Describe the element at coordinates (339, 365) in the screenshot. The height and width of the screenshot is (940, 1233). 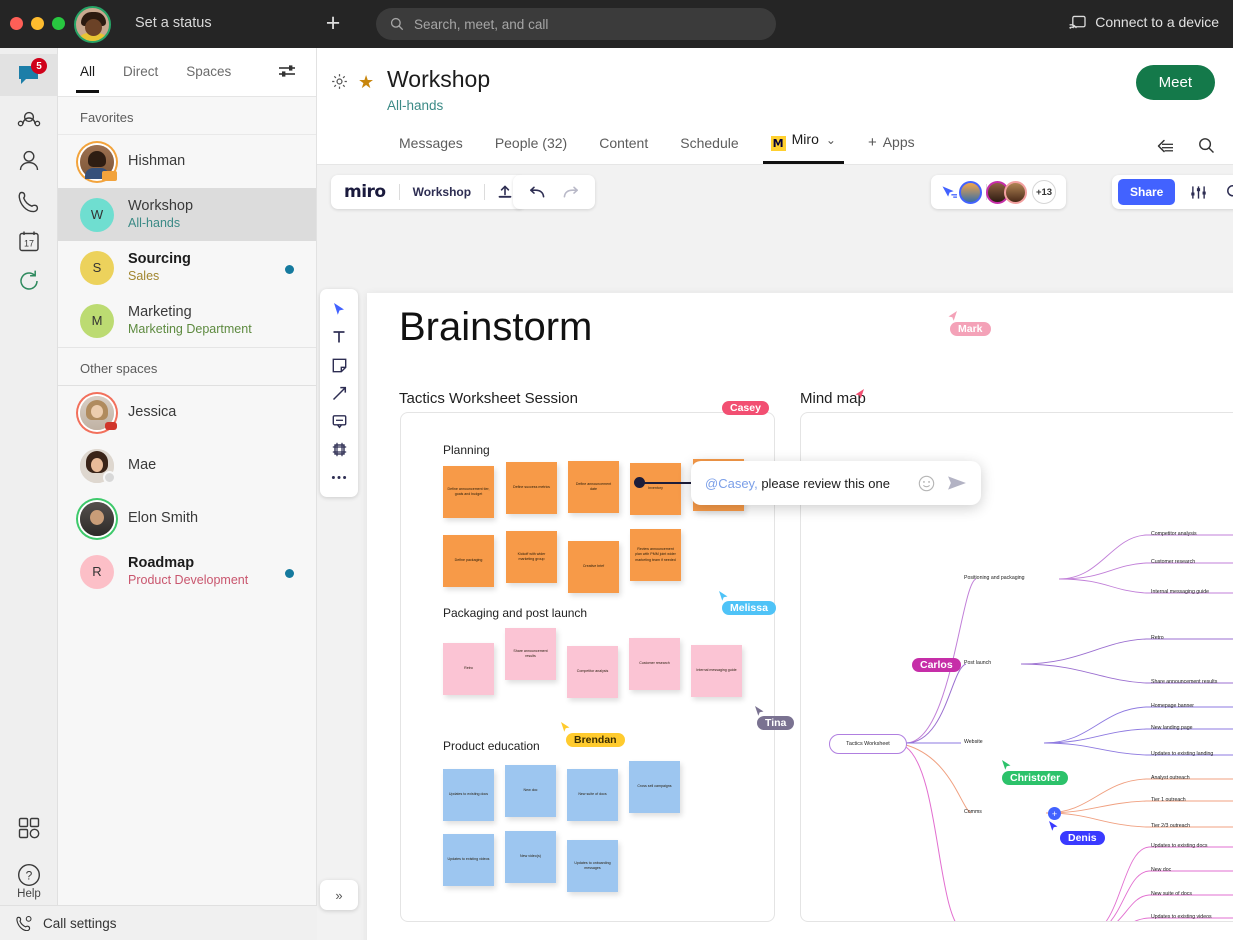
I see `sticky-note-tool` at that location.